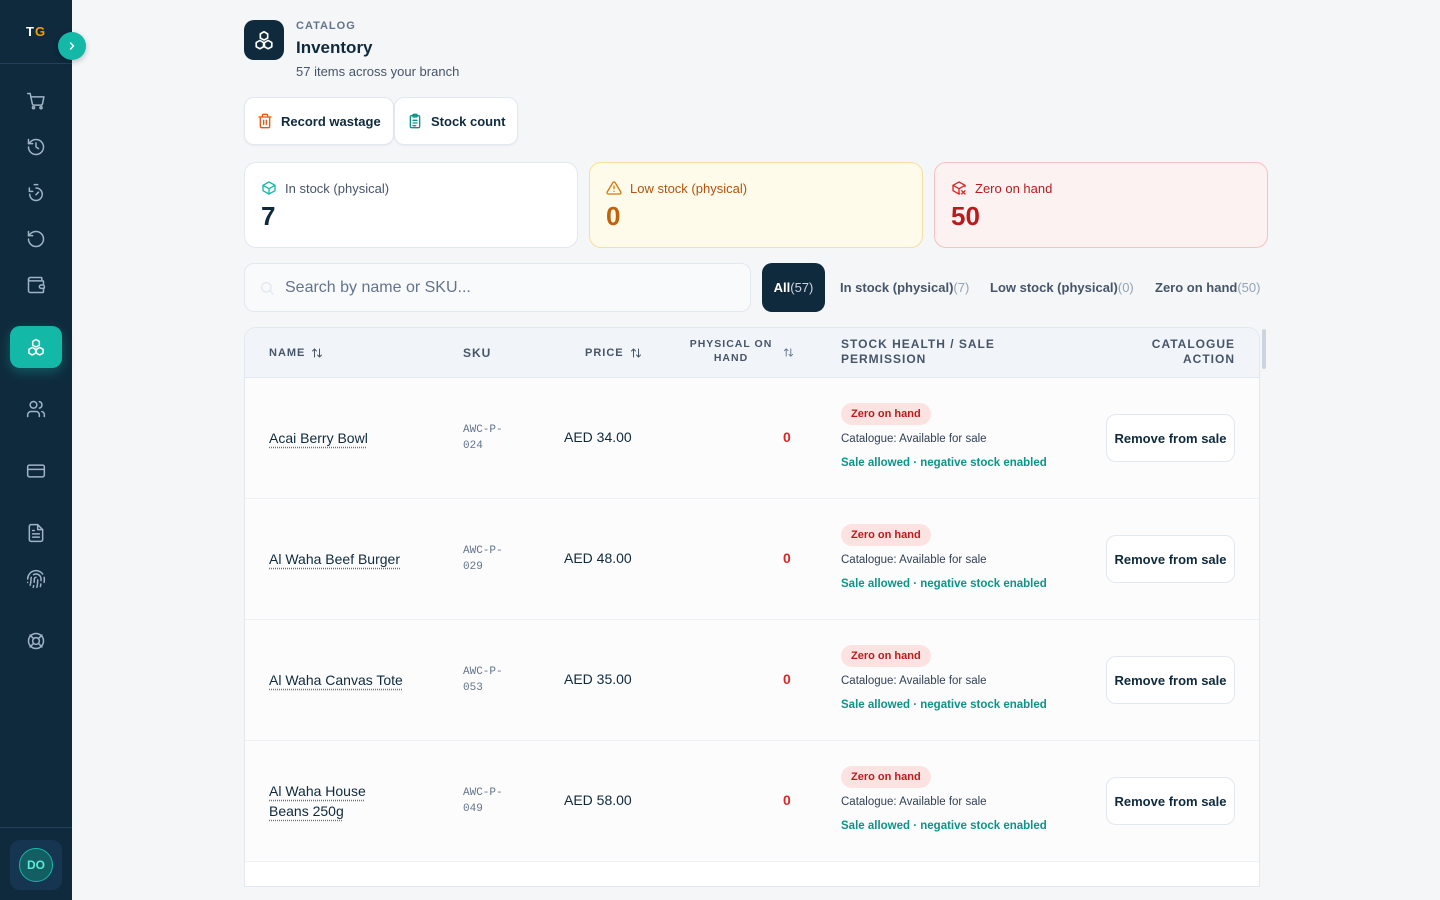 The image size is (1440, 900). I want to click on column-header-catalogue-action: CATALOGUE ACTION, so click(1193, 351).